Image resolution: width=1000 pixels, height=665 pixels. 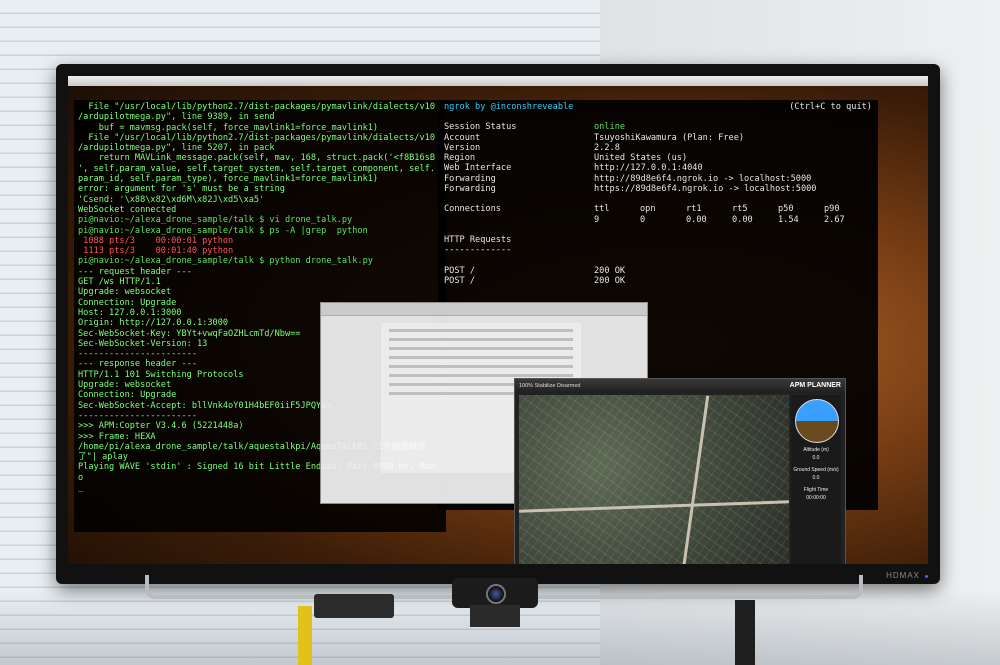 I want to click on stat-header: opn, so click(x=648, y=209).